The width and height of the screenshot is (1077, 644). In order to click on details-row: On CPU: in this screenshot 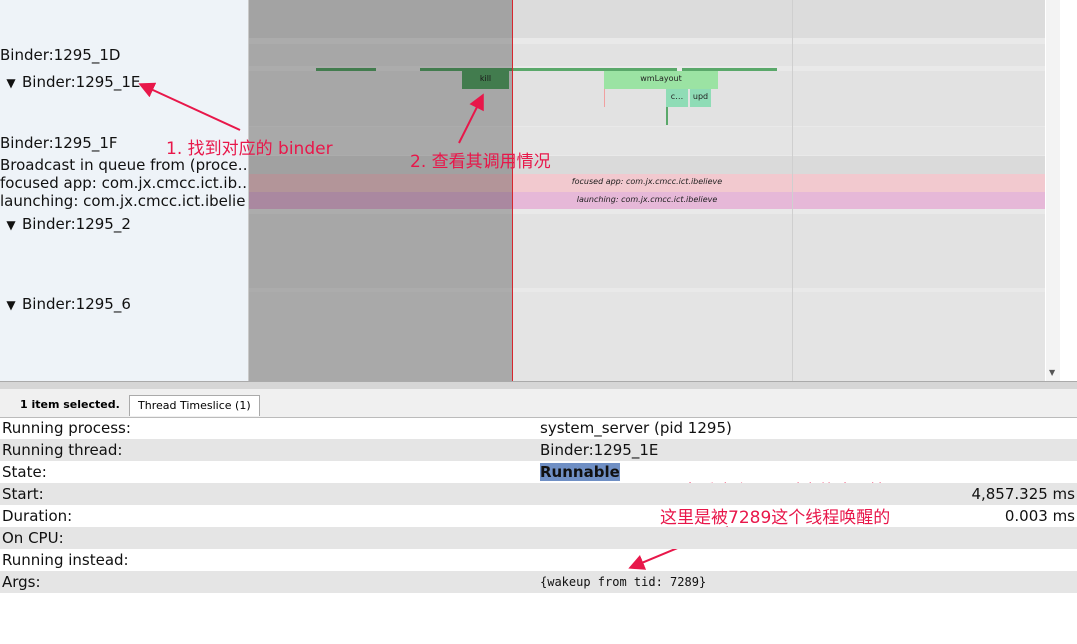, I will do `click(538, 538)`.